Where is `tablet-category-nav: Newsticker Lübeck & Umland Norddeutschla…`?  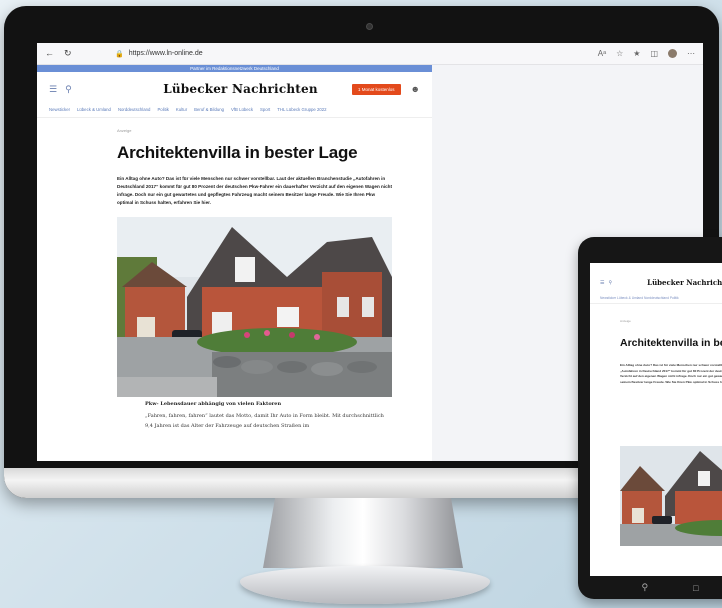
tablet-category-nav: Newsticker Lübeck & Umland Norddeutschla… is located at coordinates (656, 298).